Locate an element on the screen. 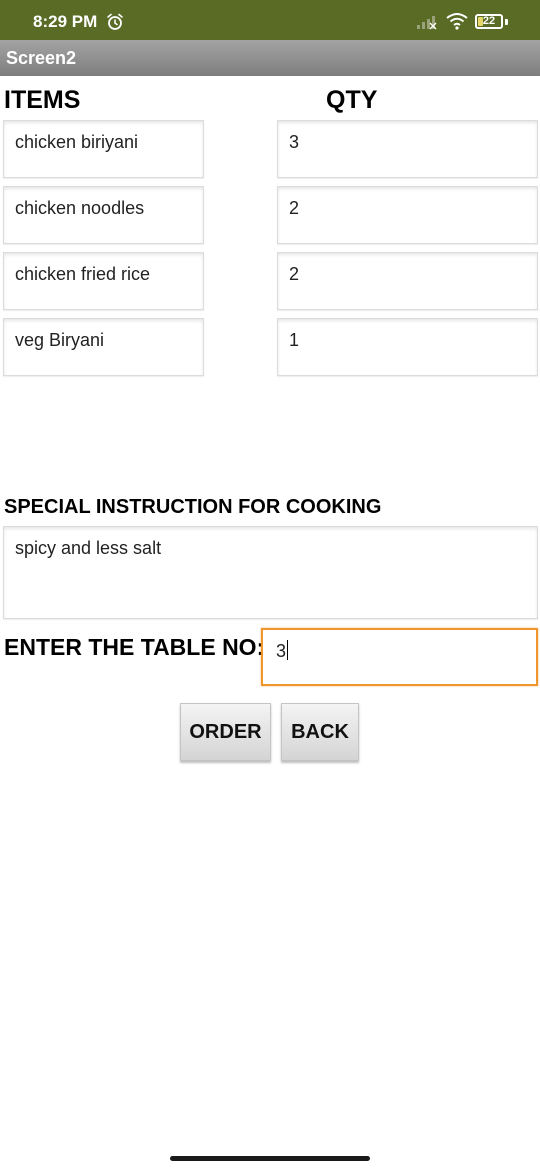 Image resolution: width=540 pixels, height=1170 pixels. item-field-3: chicken fried rice is located at coordinates (103, 281).